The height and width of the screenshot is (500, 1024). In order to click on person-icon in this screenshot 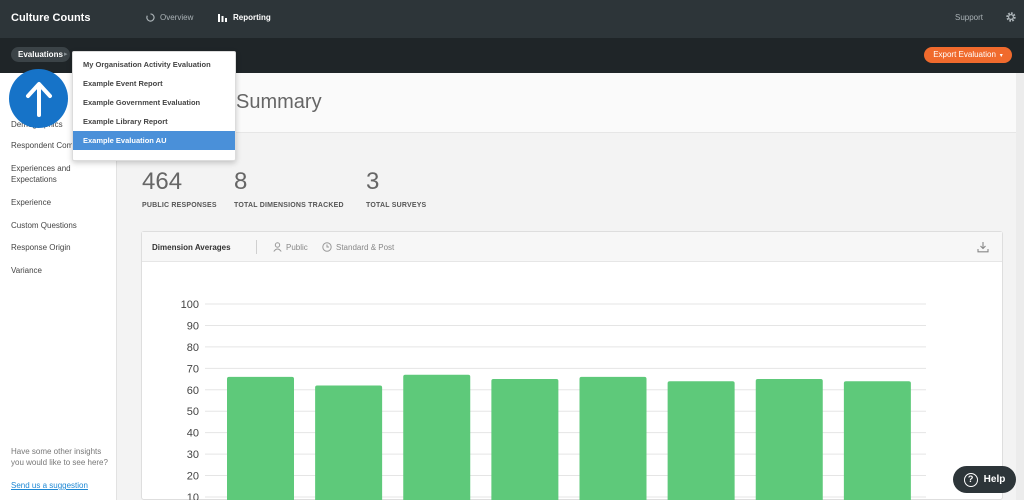, I will do `click(277, 247)`.